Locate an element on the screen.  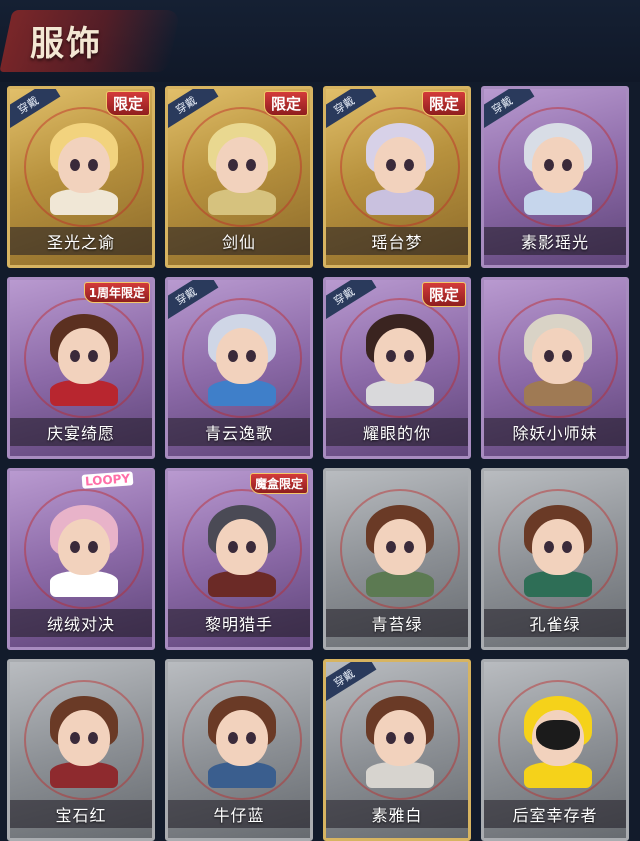
name-bar: 黎明猎手 is located at coordinates (239, 623).